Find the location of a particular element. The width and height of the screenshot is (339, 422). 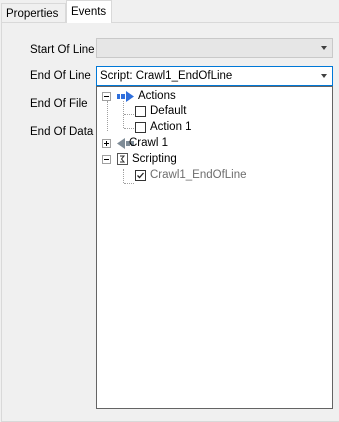

tab-strip: Properties Events is located at coordinates (169, 11).